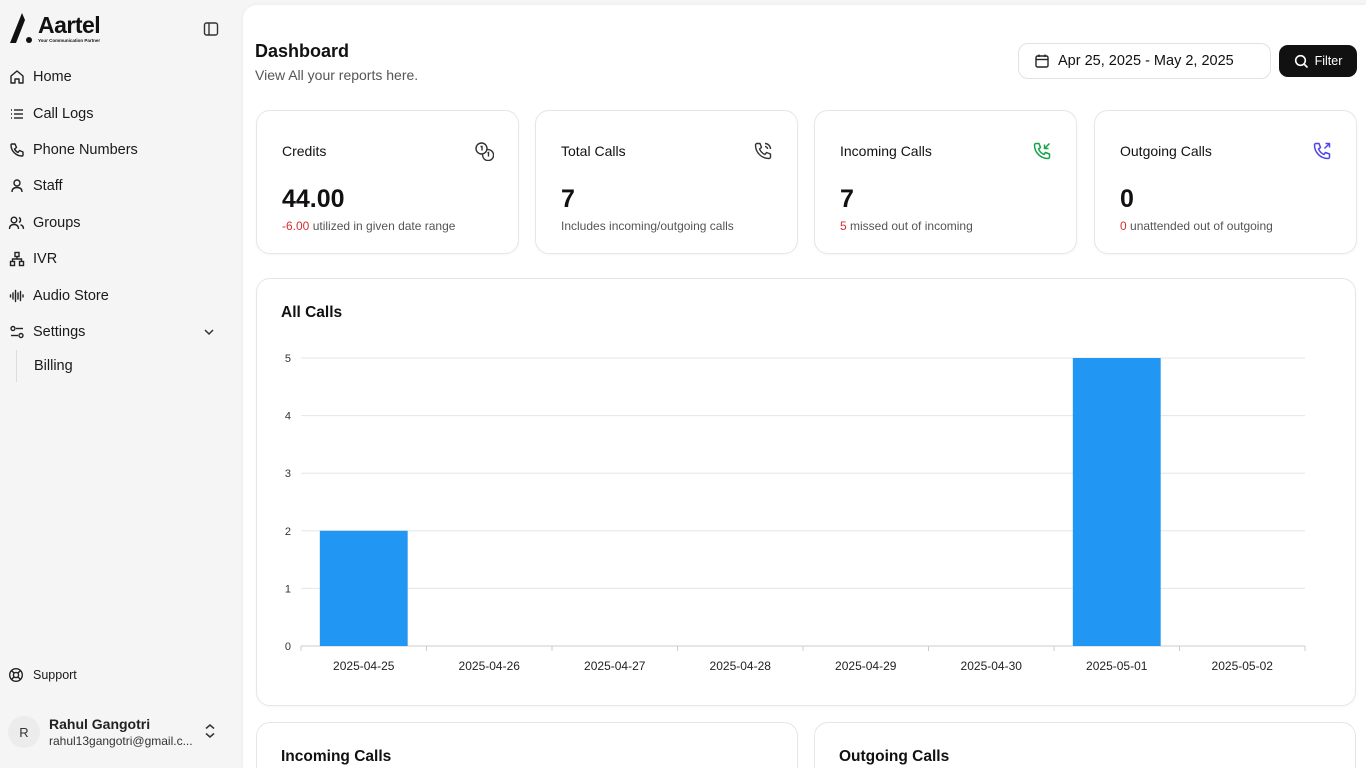 The height and width of the screenshot is (768, 1366). What do you see at coordinates (71, 295) in the screenshot?
I see `sidebar-item-label: Audio Store` at bounding box center [71, 295].